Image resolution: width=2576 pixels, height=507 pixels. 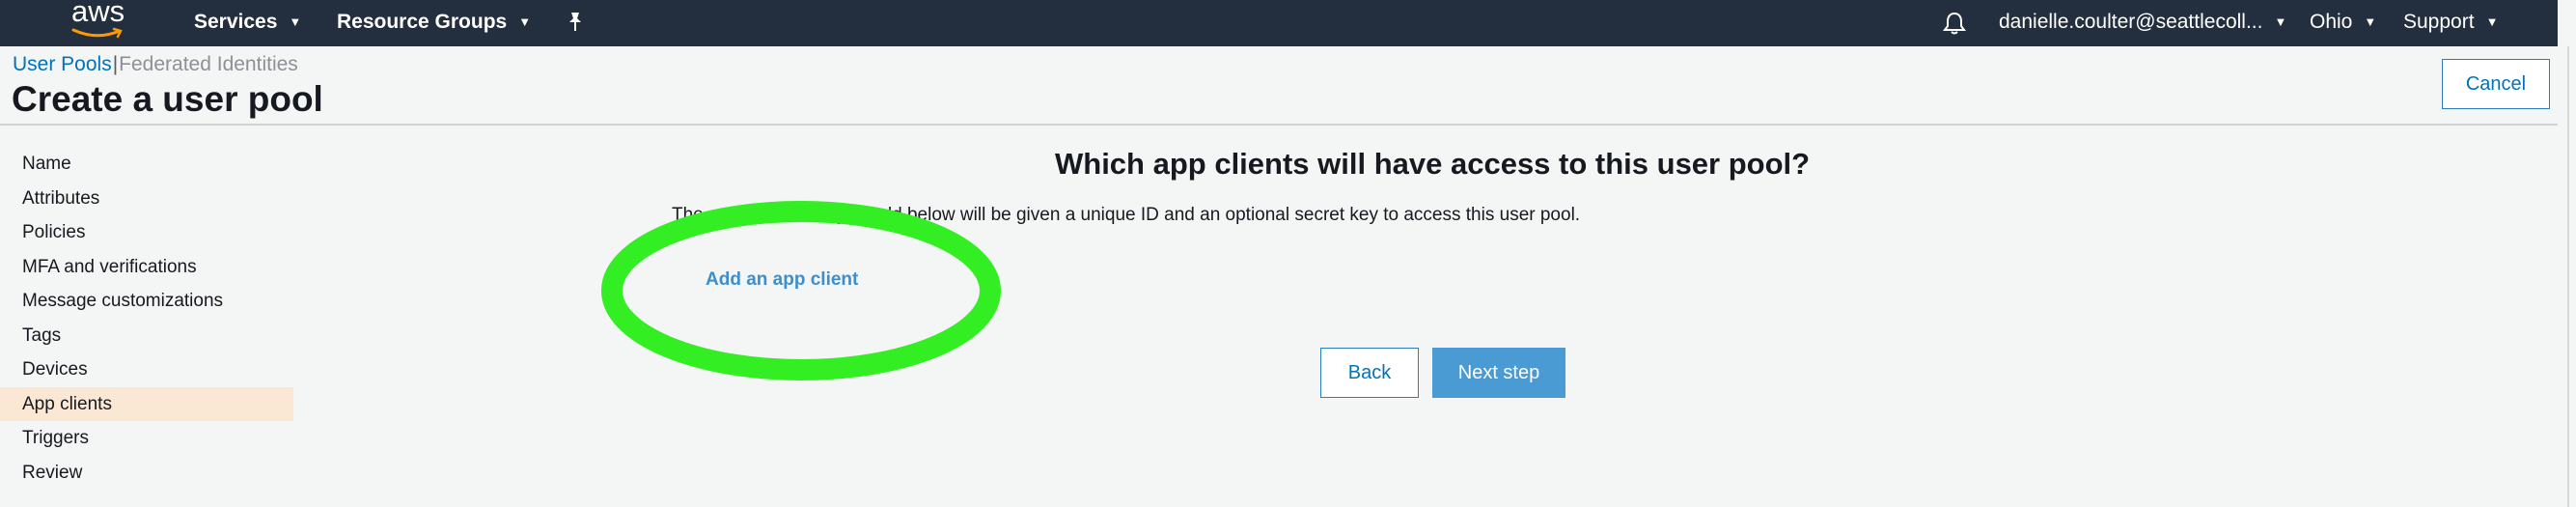 I want to click on sidebar-item-devices: Devices, so click(x=146, y=369).